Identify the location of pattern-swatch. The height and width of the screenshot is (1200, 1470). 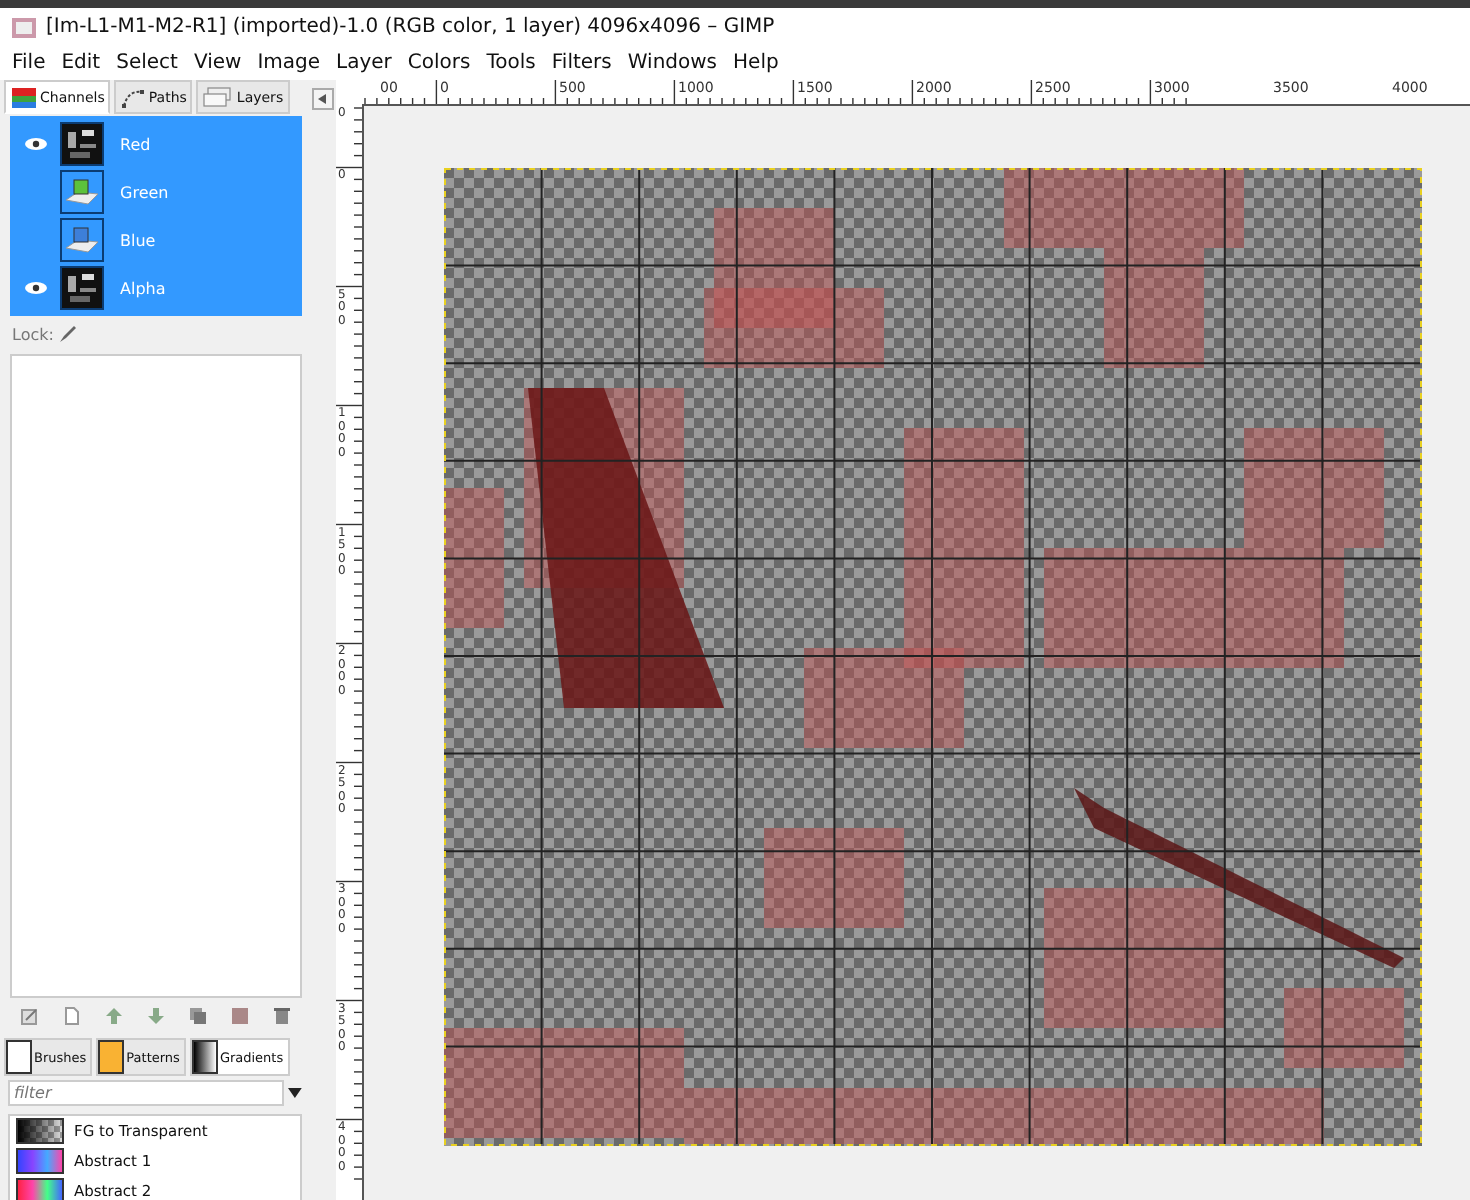
(111, 1057).